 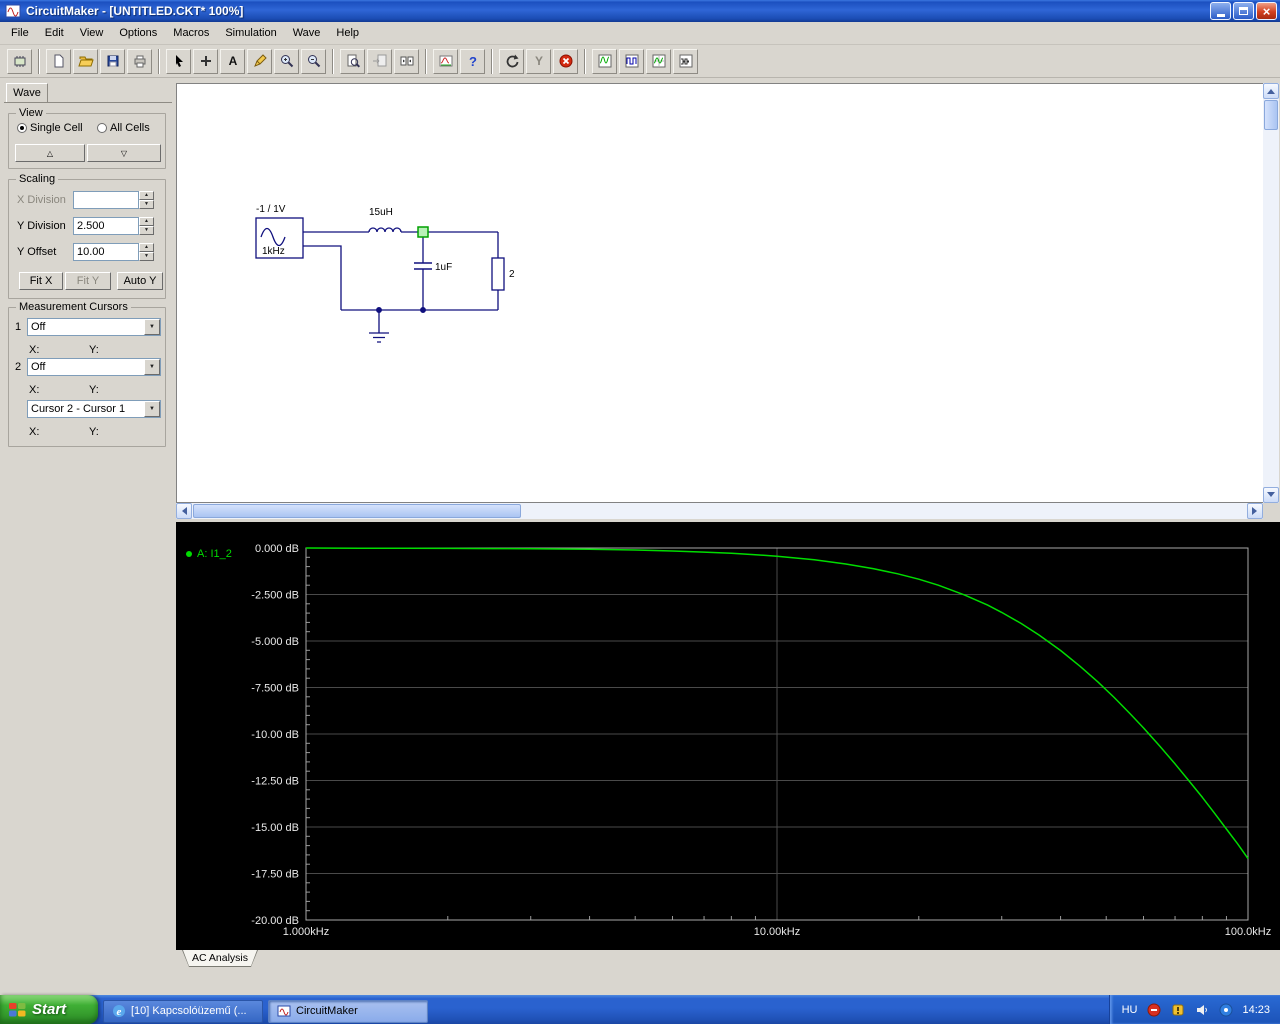 I want to click on analog-waveforms-icon, so click(x=604, y=61).